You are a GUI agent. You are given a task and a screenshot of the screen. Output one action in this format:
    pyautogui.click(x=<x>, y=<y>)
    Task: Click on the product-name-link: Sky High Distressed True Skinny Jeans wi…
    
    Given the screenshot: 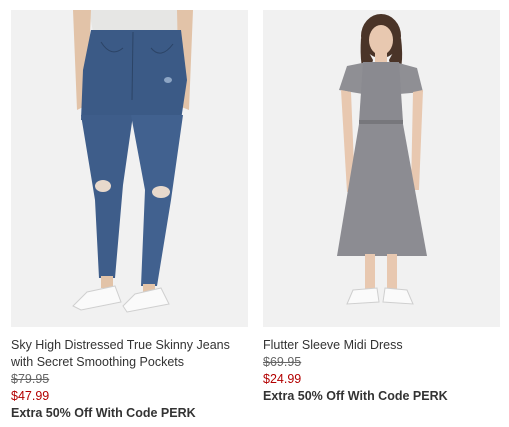 What is the action you would take?
    pyautogui.click(x=129, y=354)
    